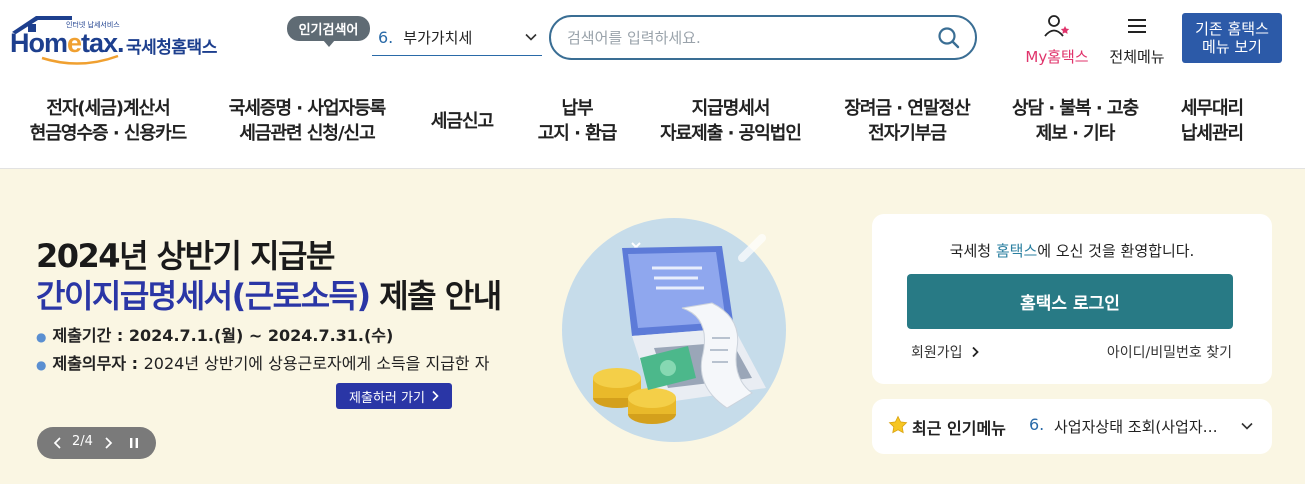  Describe the element at coordinates (1057, 26) in the screenshot. I see `user-icon` at that location.